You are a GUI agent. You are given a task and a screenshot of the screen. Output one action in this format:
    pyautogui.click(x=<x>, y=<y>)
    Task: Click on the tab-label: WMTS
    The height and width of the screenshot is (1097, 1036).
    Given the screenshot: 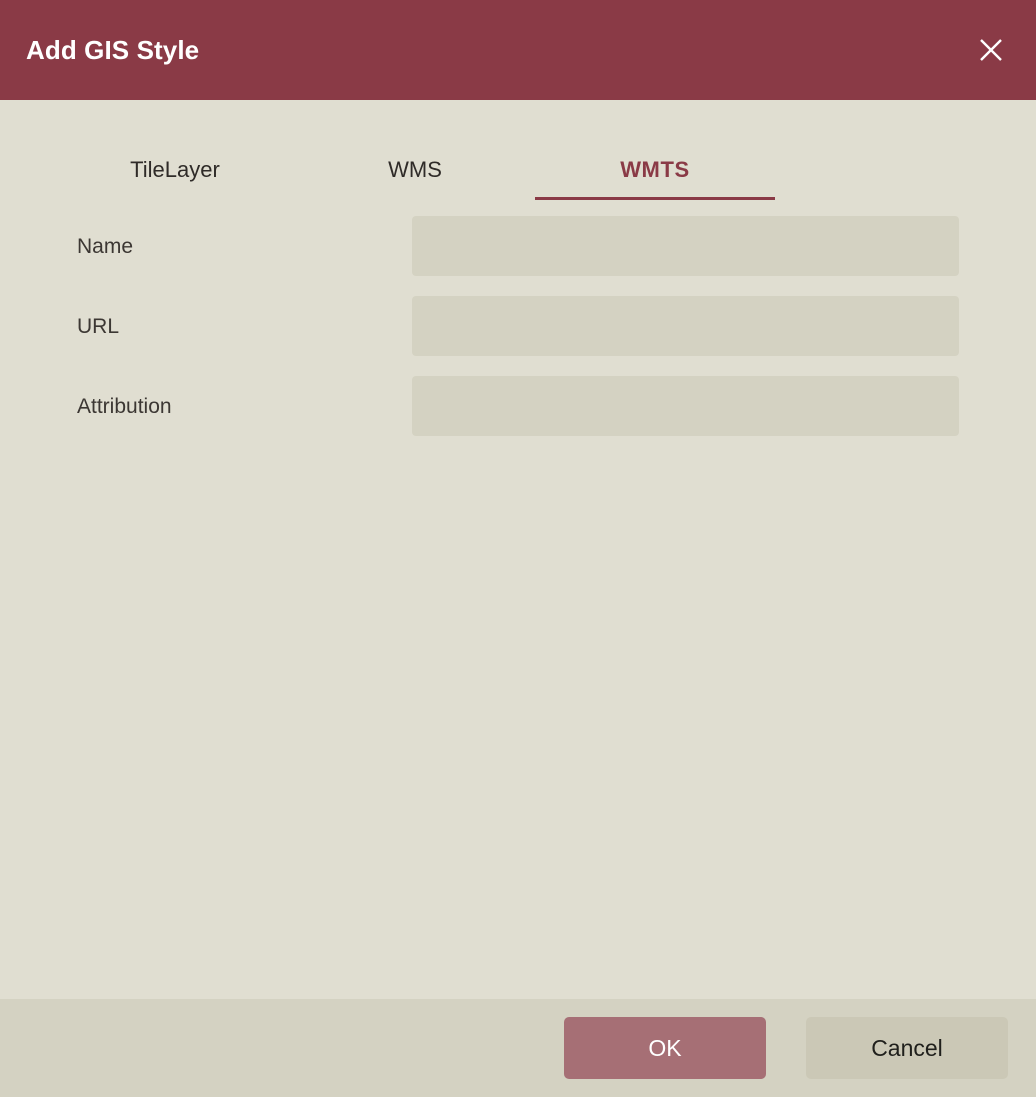 What is the action you would take?
    pyautogui.click(x=655, y=169)
    